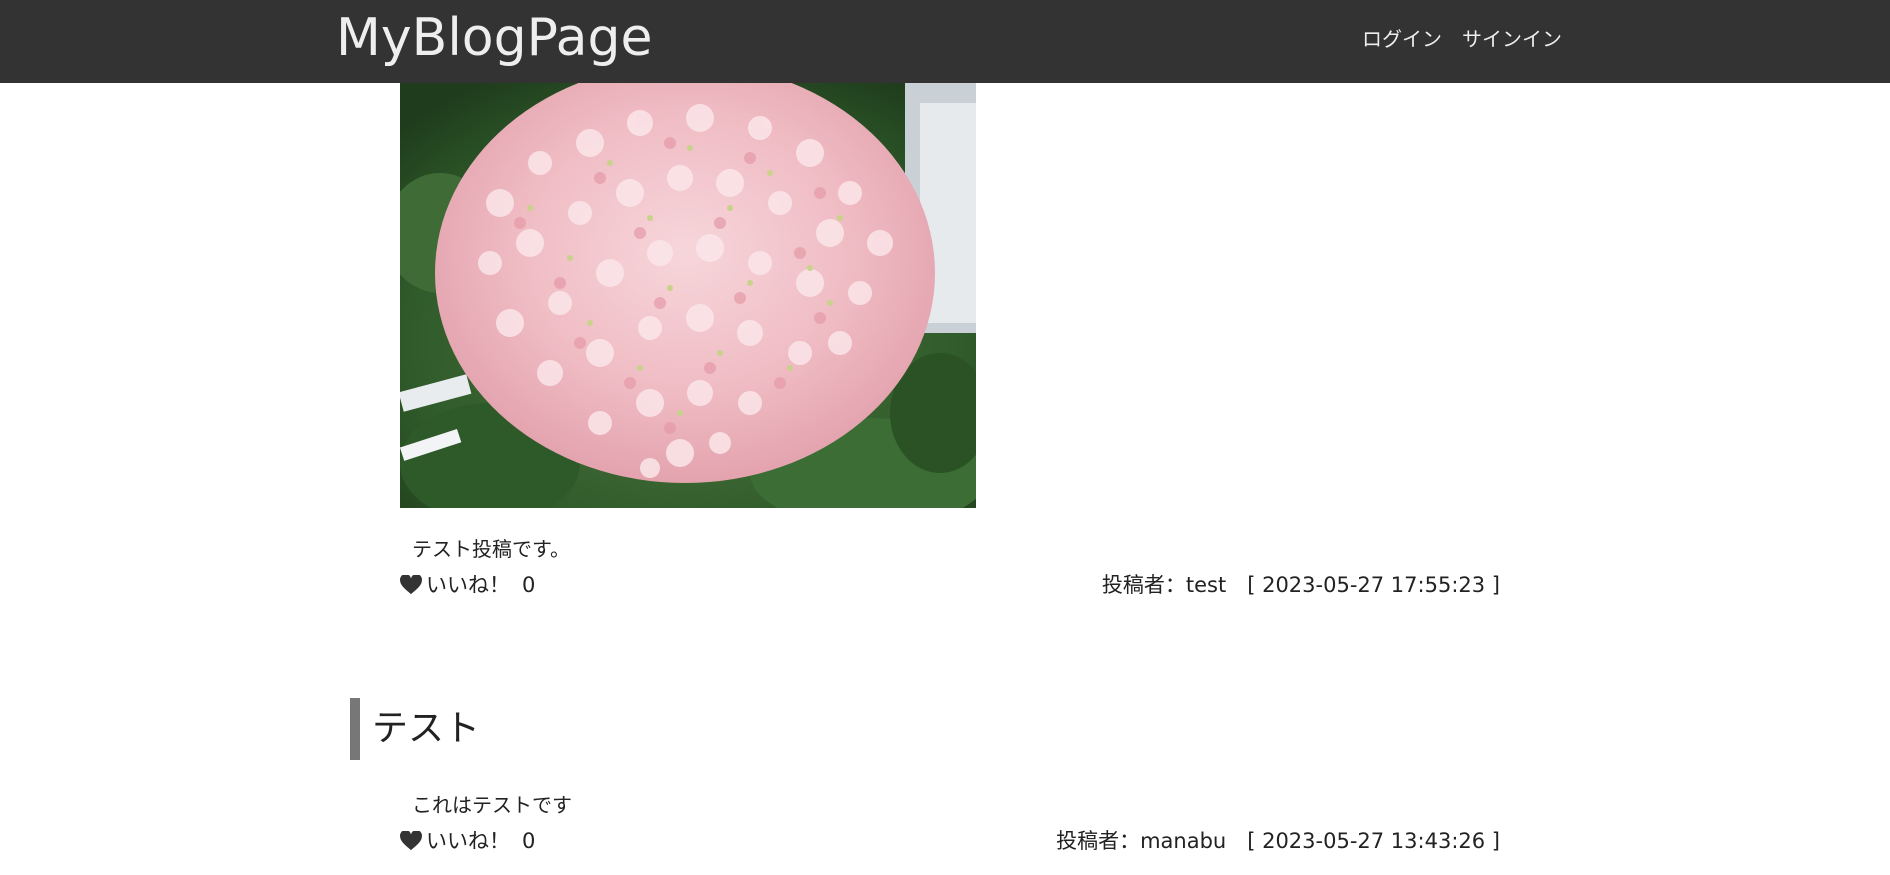 This screenshot has width=1890, height=875. I want to click on title-accent-bar, so click(355, 729).